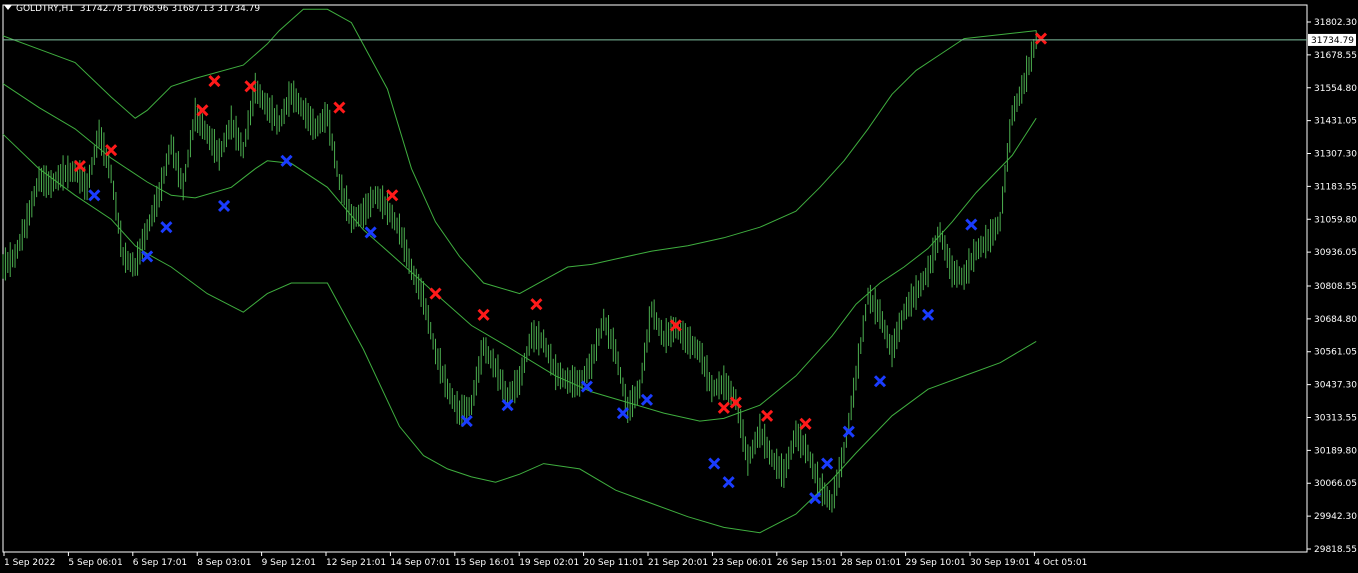 The height and width of the screenshot is (573, 1358). I want to click on y-tick-label: 31183.55, so click(1335, 187).